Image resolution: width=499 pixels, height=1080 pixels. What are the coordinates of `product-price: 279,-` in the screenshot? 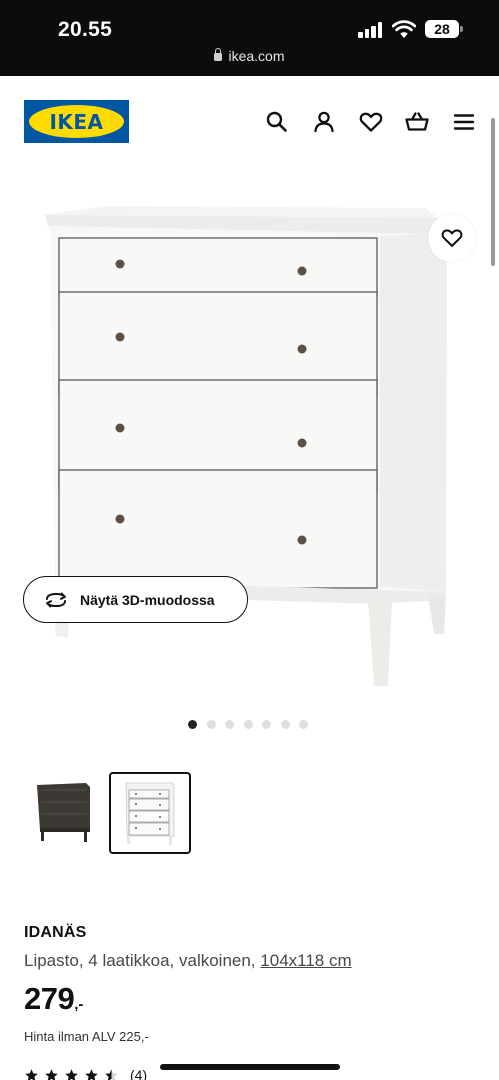 It's located at (53, 999).